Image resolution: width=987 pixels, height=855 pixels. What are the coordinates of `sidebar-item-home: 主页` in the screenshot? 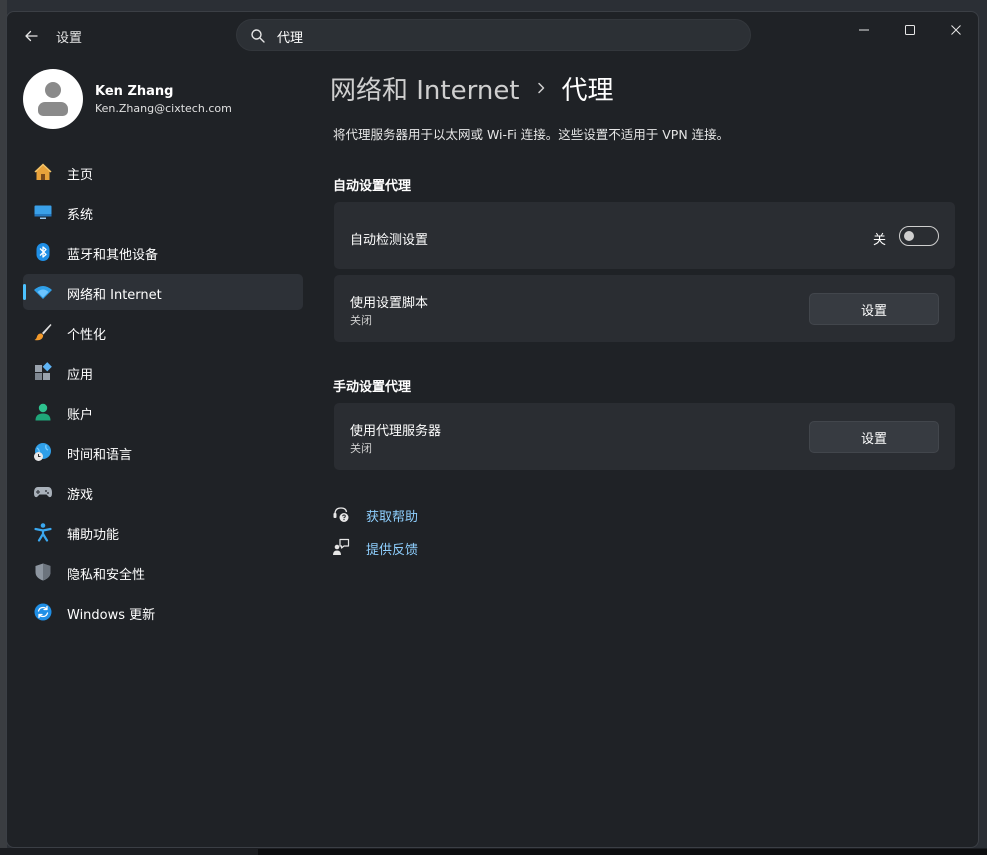 It's located at (163, 172).